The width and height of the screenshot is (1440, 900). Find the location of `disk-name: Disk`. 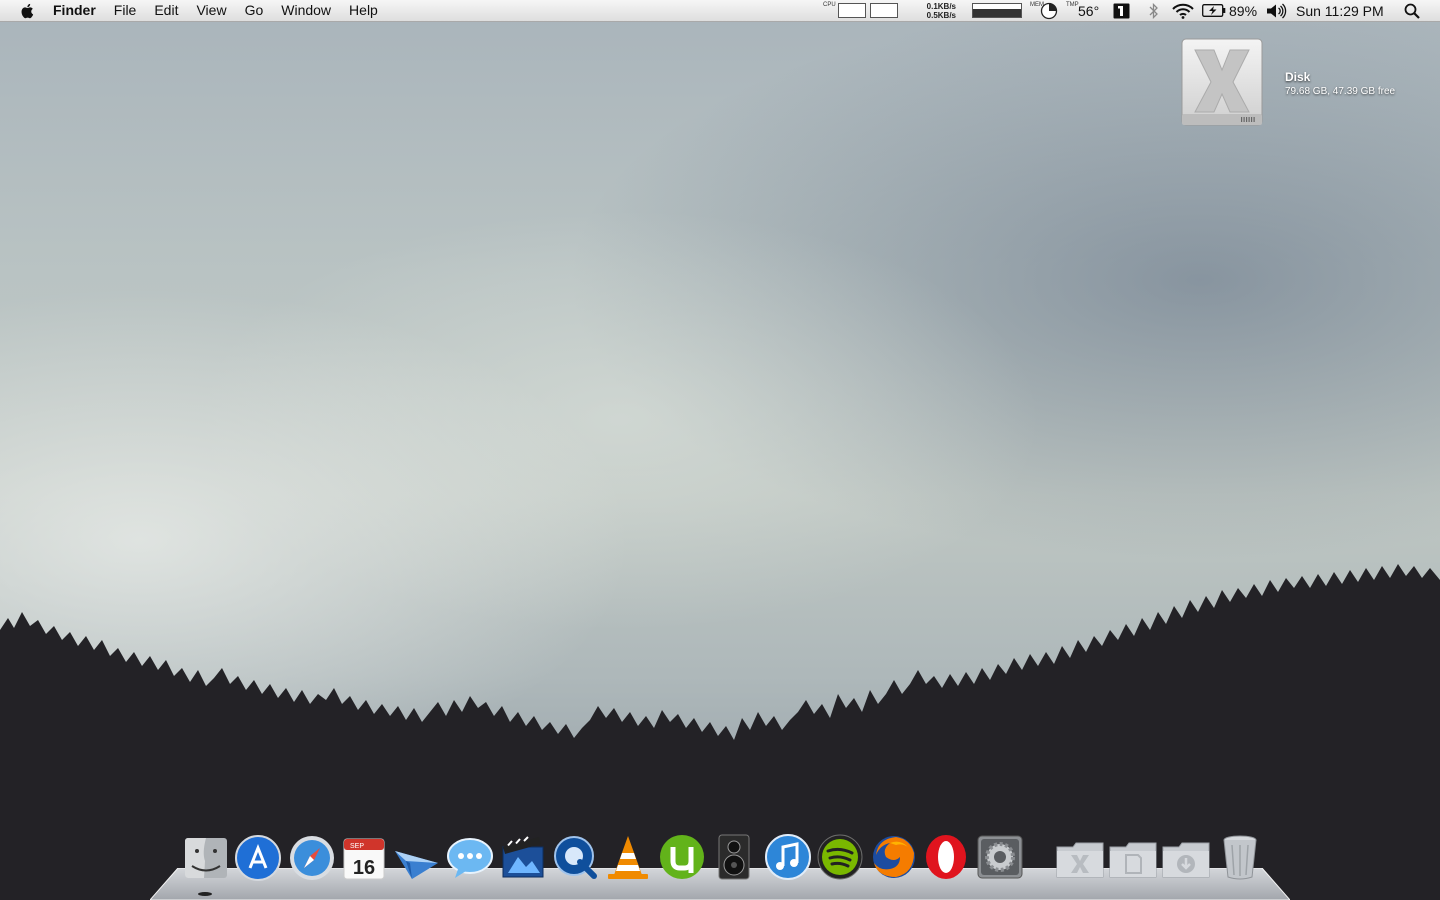

disk-name: Disk is located at coordinates (1298, 77).